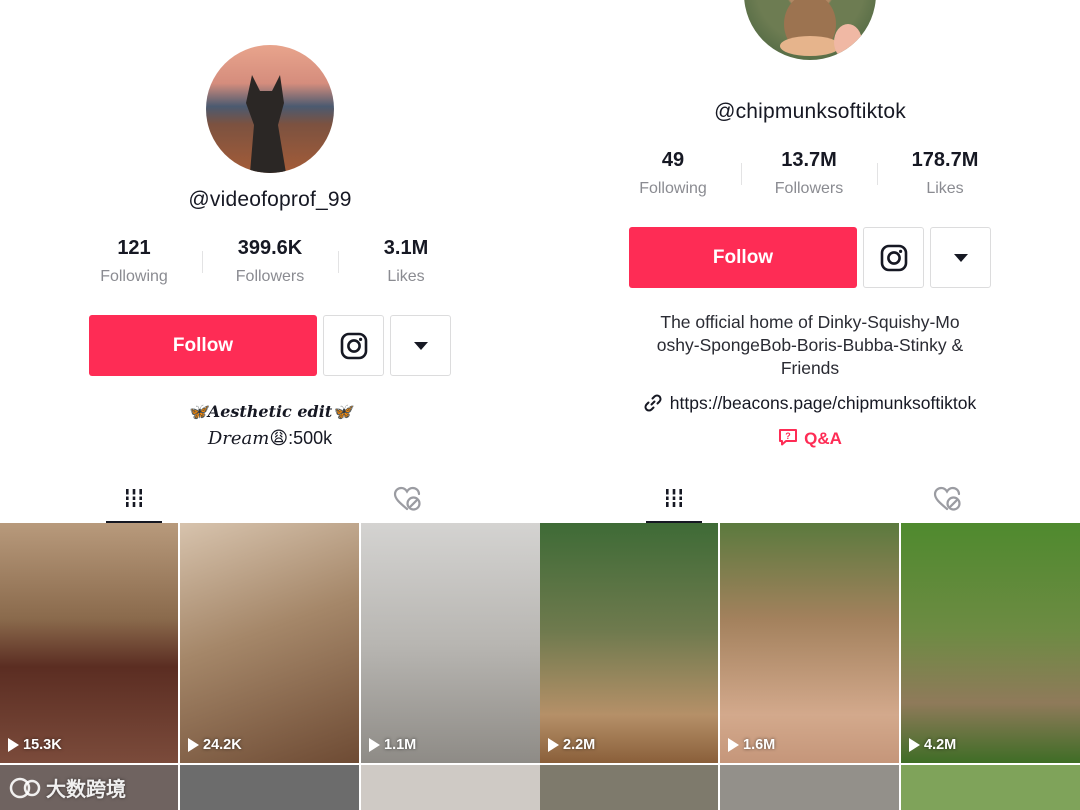 This screenshot has height=810, width=1080. What do you see at coordinates (673, 160) in the screenshot?
I see `stat-value: 49` at bounding box center [673, 160].